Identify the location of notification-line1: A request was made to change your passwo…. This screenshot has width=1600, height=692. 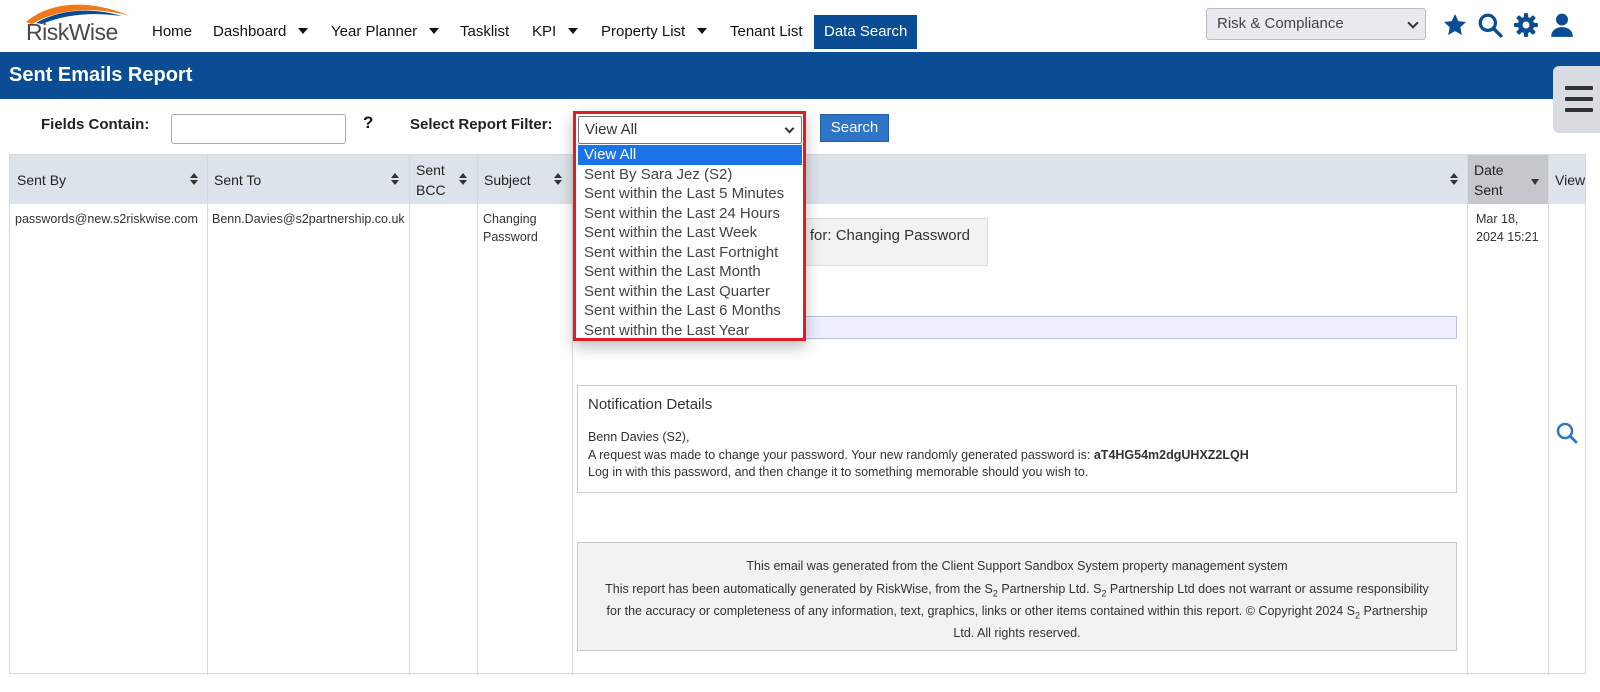
(918, 456).